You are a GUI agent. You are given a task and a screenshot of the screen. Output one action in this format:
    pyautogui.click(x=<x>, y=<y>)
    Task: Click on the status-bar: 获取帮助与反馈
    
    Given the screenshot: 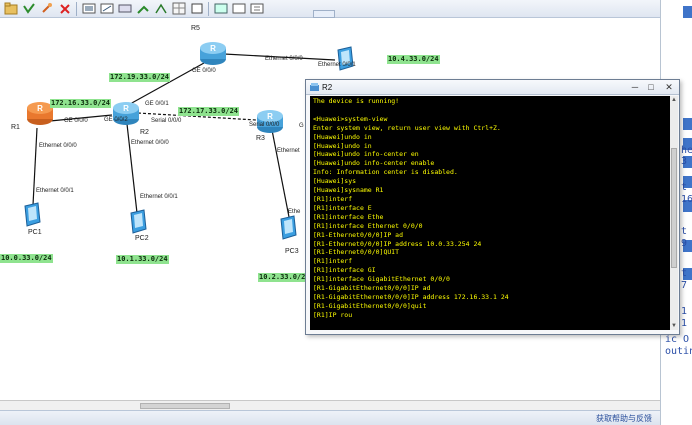 What is the action you would take?
    pyautogui.click(x=330, y=417)
    